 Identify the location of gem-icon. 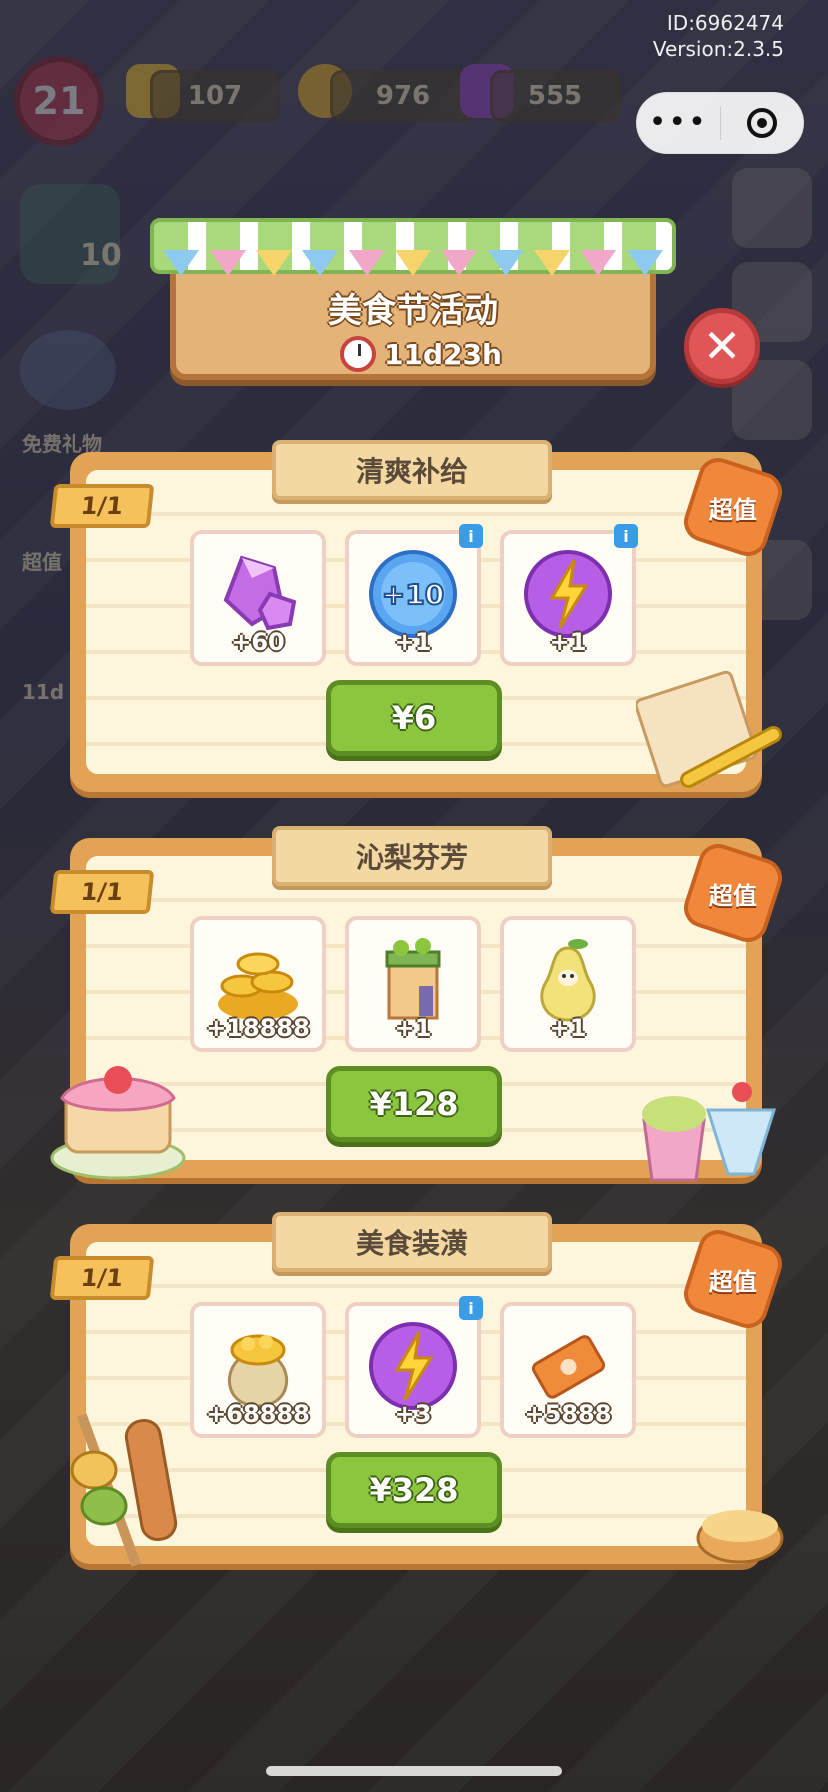
(260, 593).